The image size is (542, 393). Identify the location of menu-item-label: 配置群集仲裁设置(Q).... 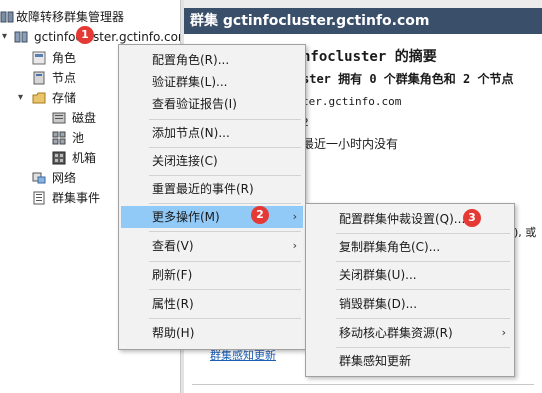
(402, 219).